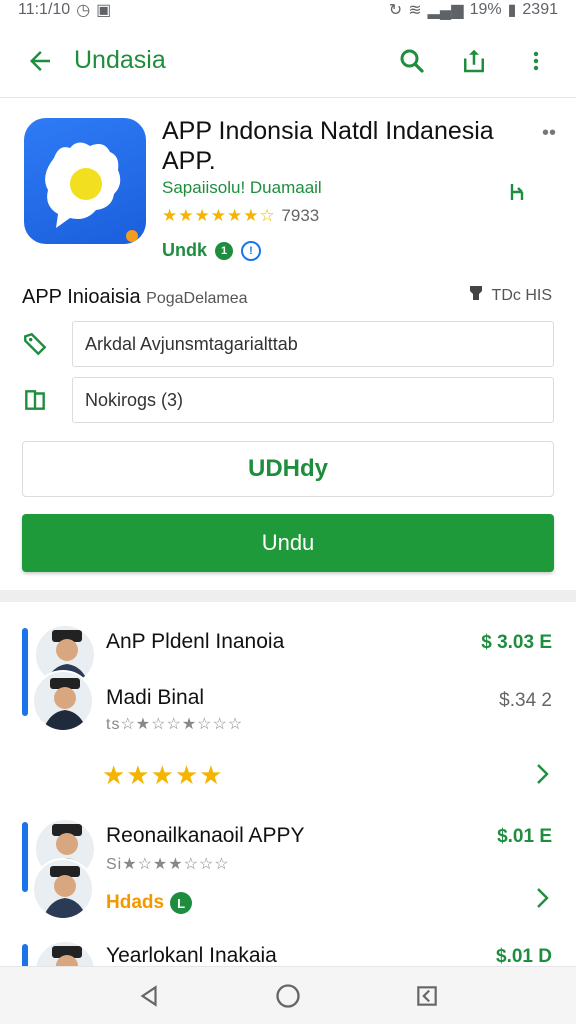 The width and height of the screenshot is (576, 1024). What do you see at coordinates (395, 10) in the screenshot?
I see `sync-icon: ↻` at bounding box center [395, 10].